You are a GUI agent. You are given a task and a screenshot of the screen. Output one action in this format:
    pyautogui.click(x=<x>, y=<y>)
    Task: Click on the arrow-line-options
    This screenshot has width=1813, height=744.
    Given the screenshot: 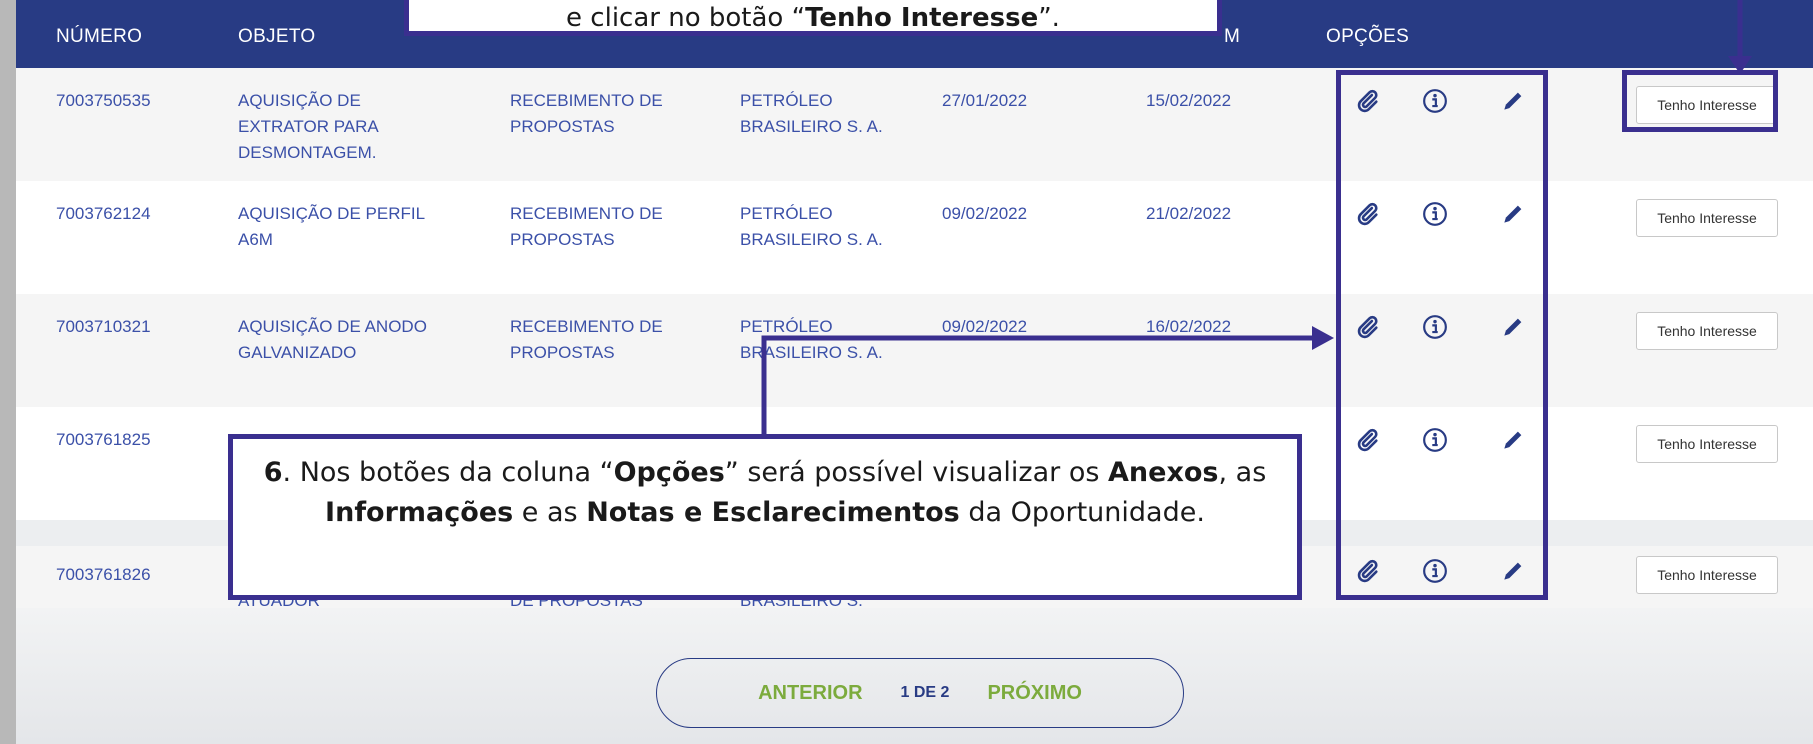 What is the action you would take?
    pyautogui.click(x=1038, y=385)
    